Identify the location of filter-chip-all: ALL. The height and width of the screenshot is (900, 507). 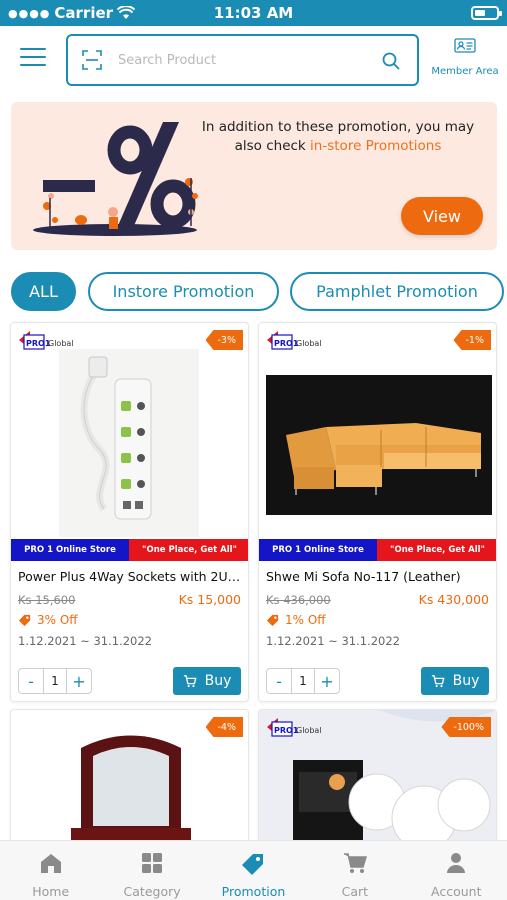
(43, 291).